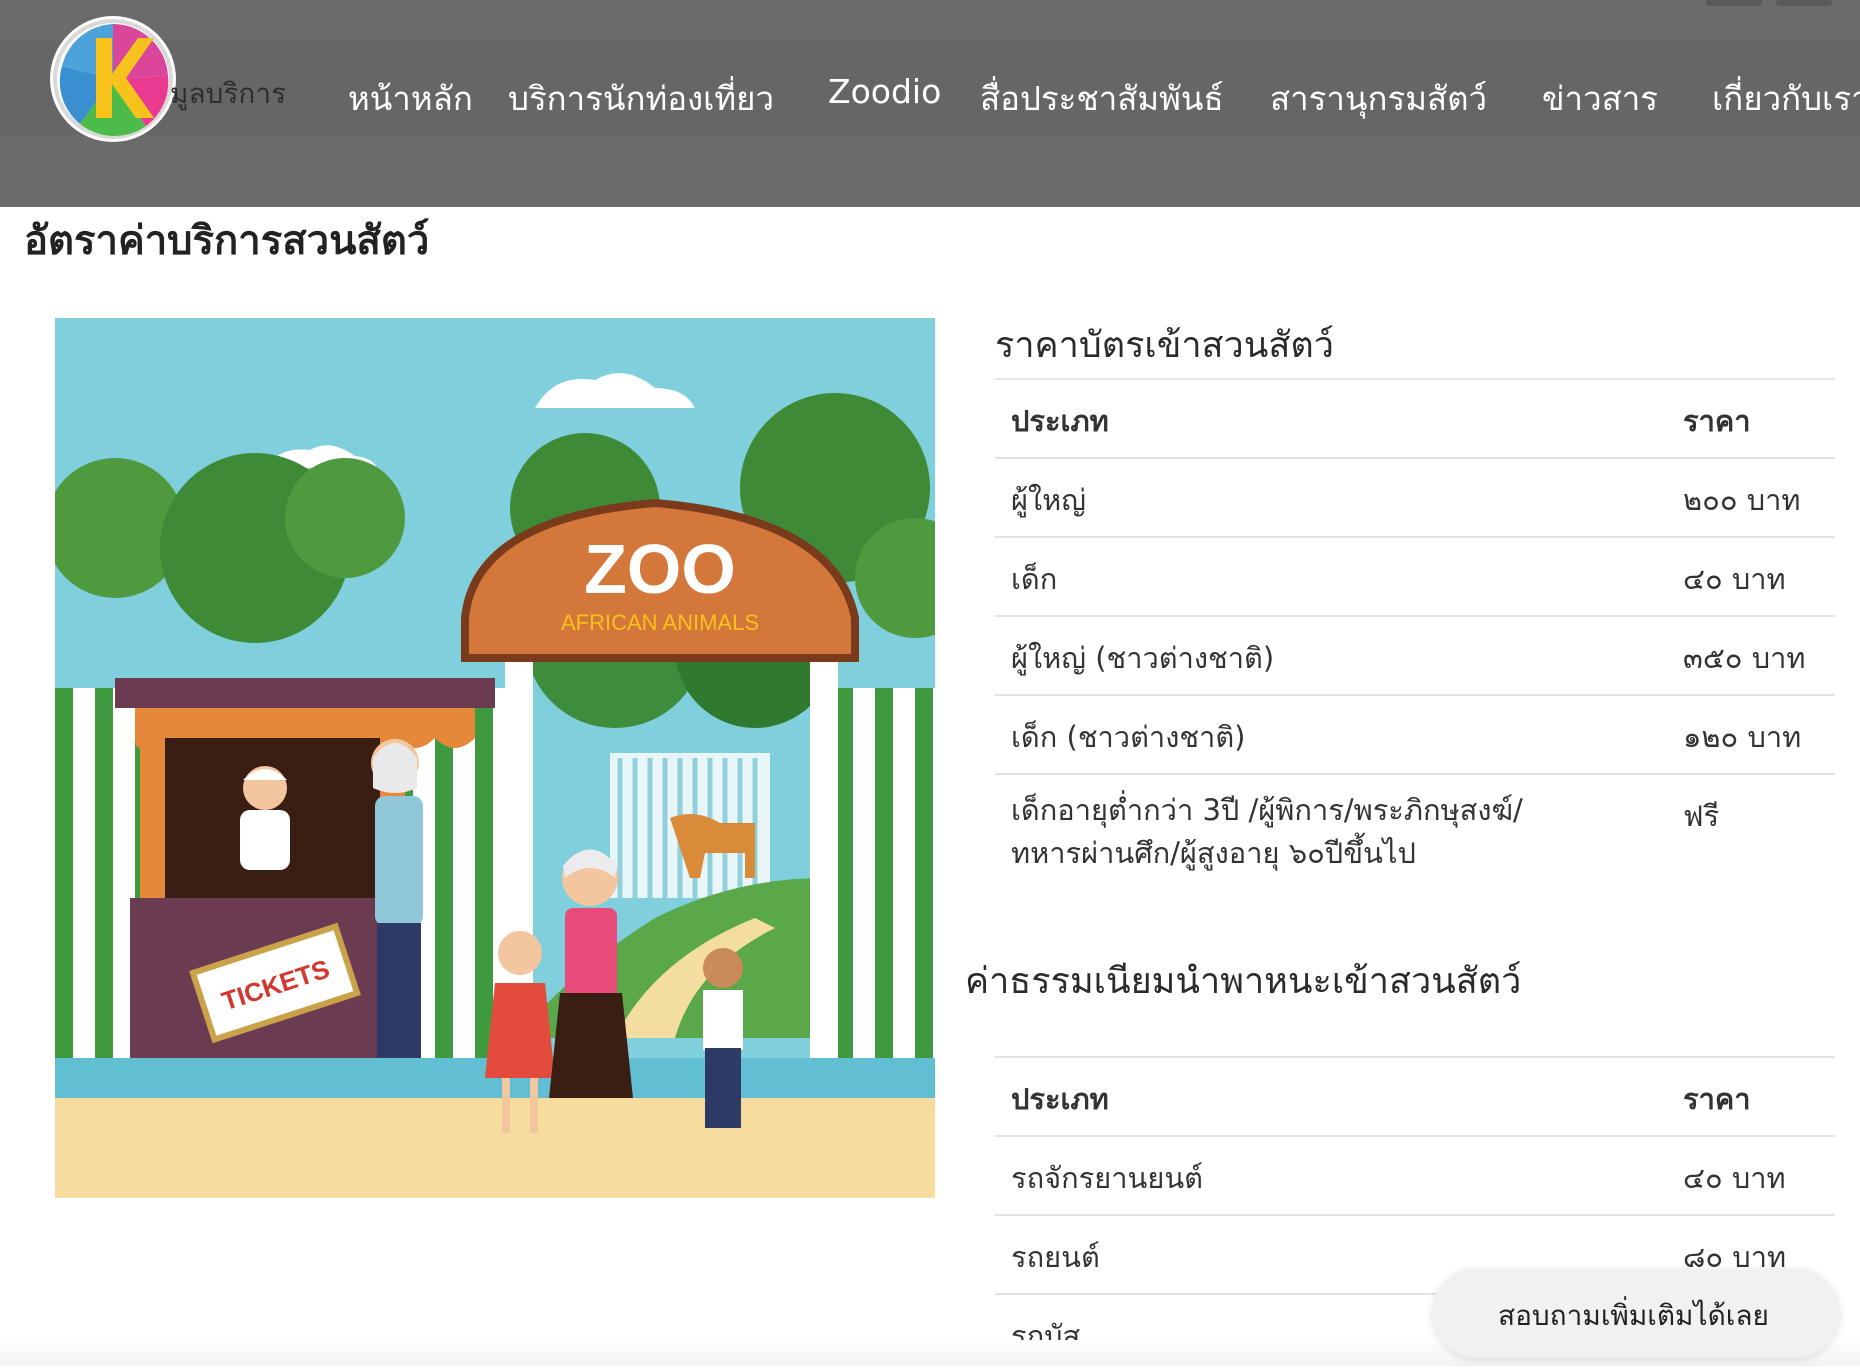 The image size is (1860, 1372). Describe the element at coordinates (1415, 733) in the screenshot. I see `table-row: เด็ก (ชาวต่างชาติ) ๑๒๐ บาท` at that location.